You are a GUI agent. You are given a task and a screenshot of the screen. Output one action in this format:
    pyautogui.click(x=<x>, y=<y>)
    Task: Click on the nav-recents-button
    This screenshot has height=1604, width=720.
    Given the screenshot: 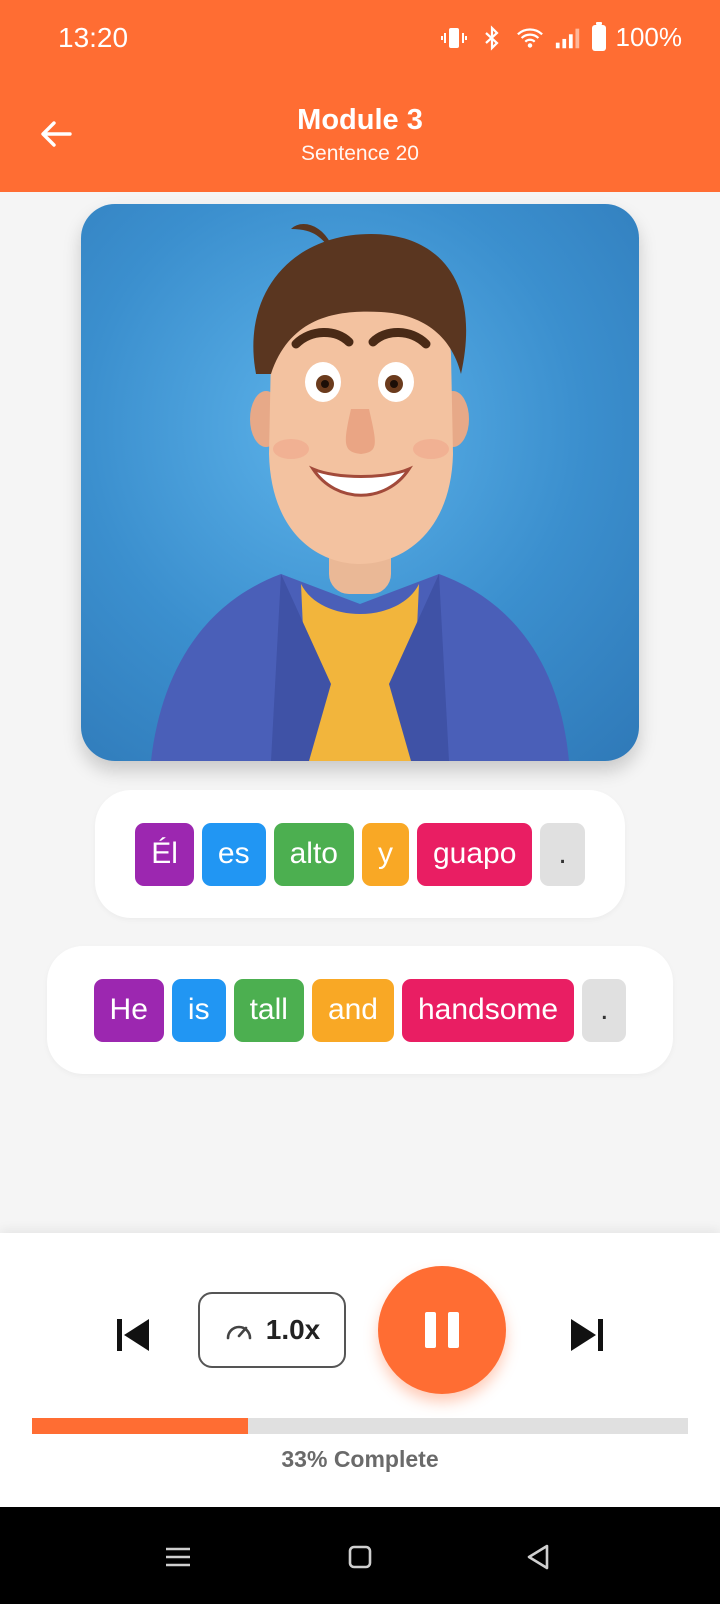 What is the action you would take?
    pyautogui.click(x=178, y=1557)
    